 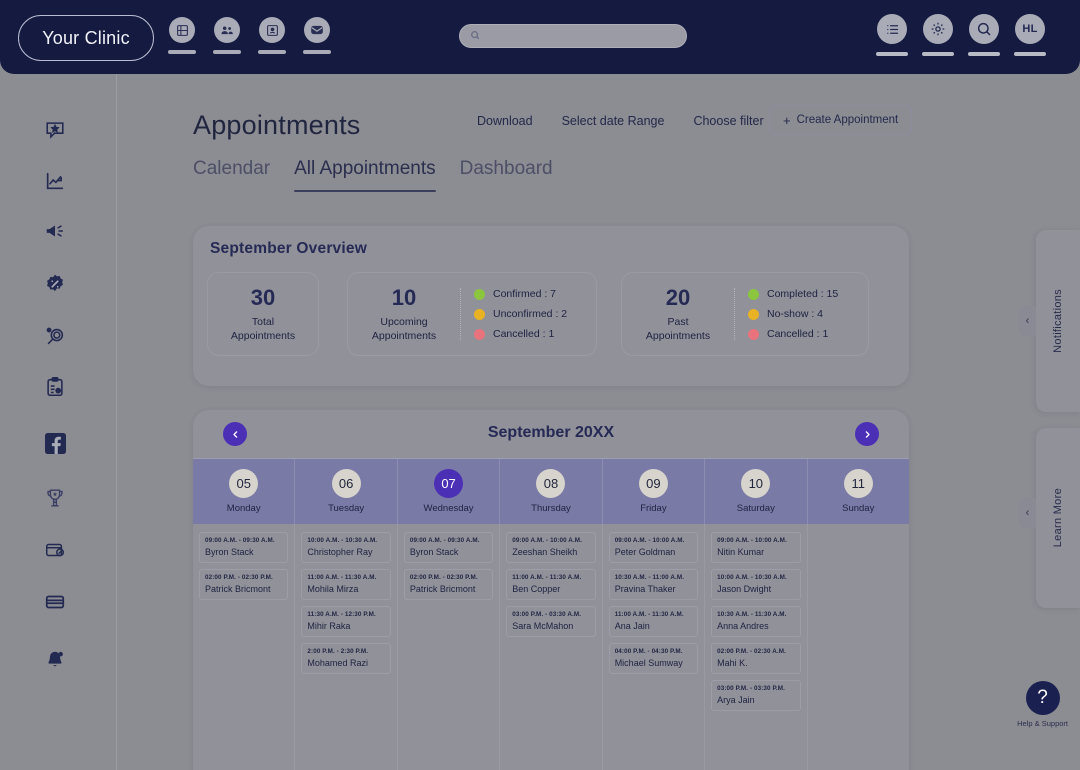 What do you see at coordinates (984, 35) in the screenshot?
I see `header-search-button` at bounding box center [984, 35].